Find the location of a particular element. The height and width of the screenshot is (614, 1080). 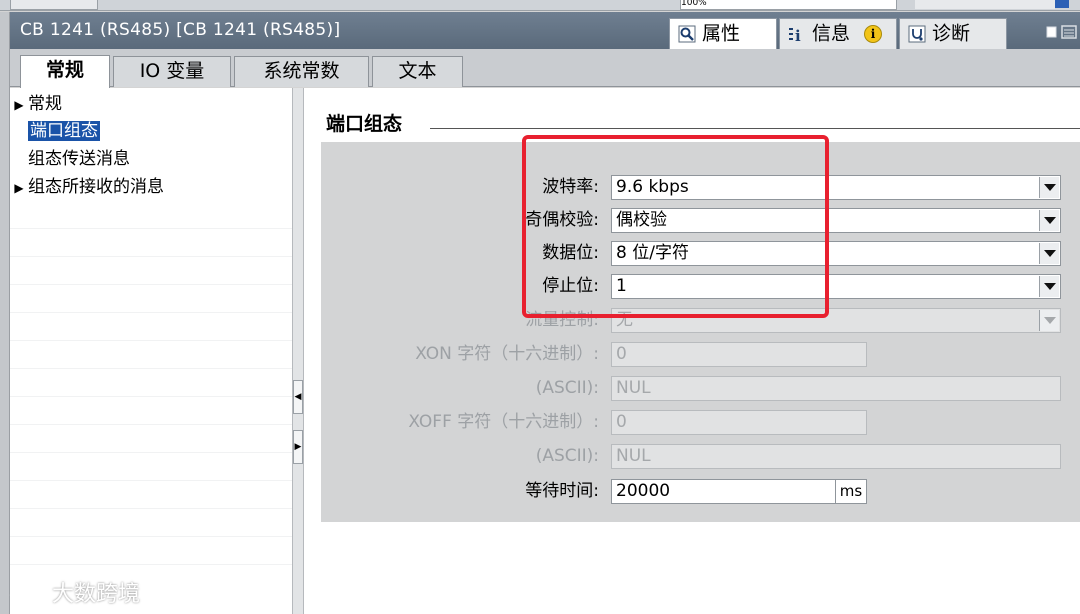

wait-time-unit: ms is located at coordinates (850, 491).